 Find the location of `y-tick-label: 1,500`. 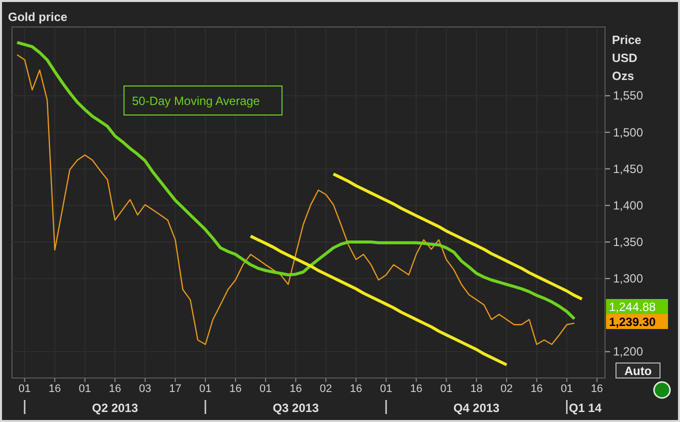

y-tick-label: 1,500 is located at coordinates (628, 132).